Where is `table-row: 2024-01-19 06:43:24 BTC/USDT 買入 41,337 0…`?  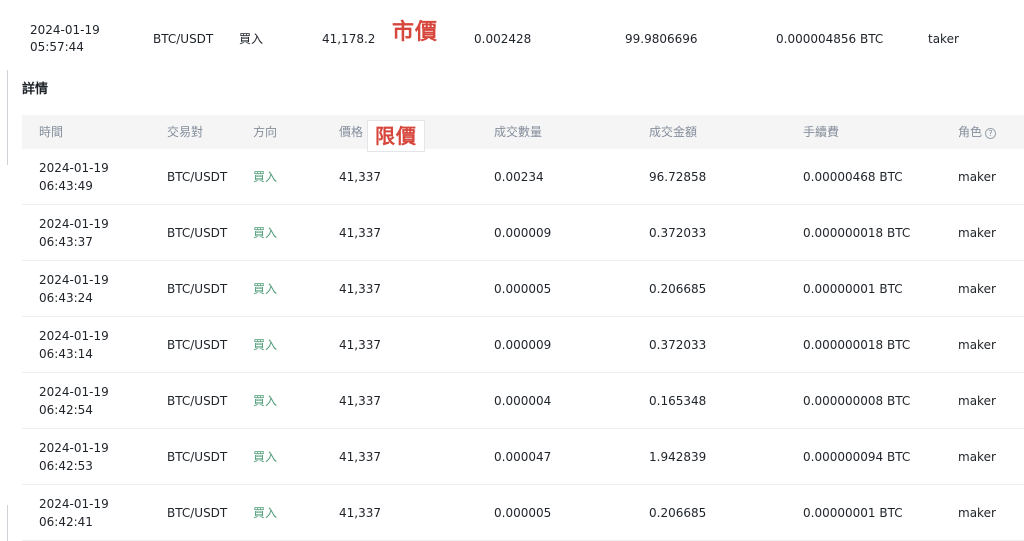
table-row: 2024-01-19 06:43:24 BTC/USDT 買入 41,337 0… is located at coordinates (523, 289).